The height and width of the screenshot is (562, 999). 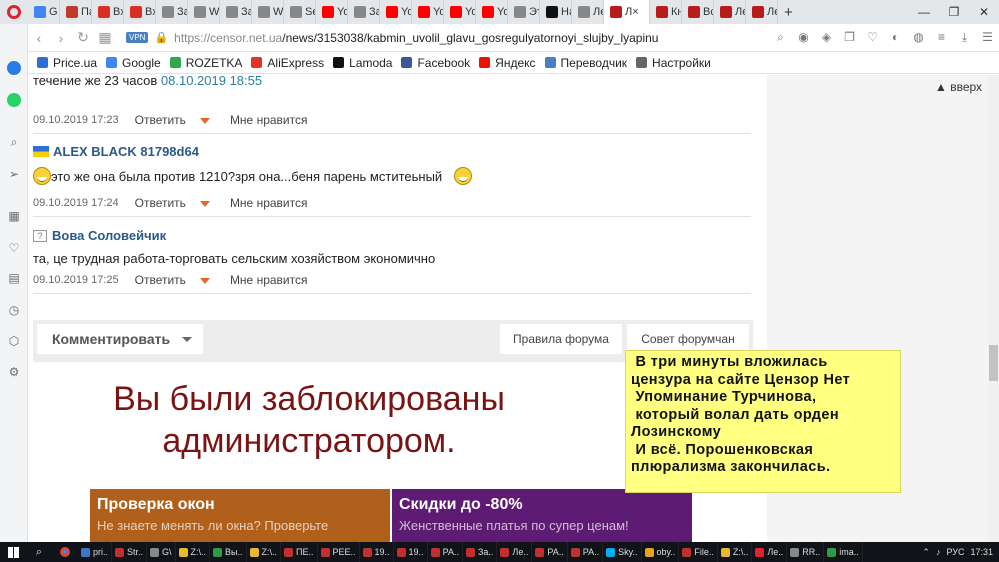 I want to click on palette-icon: ◍, so click(x=918, y=37).